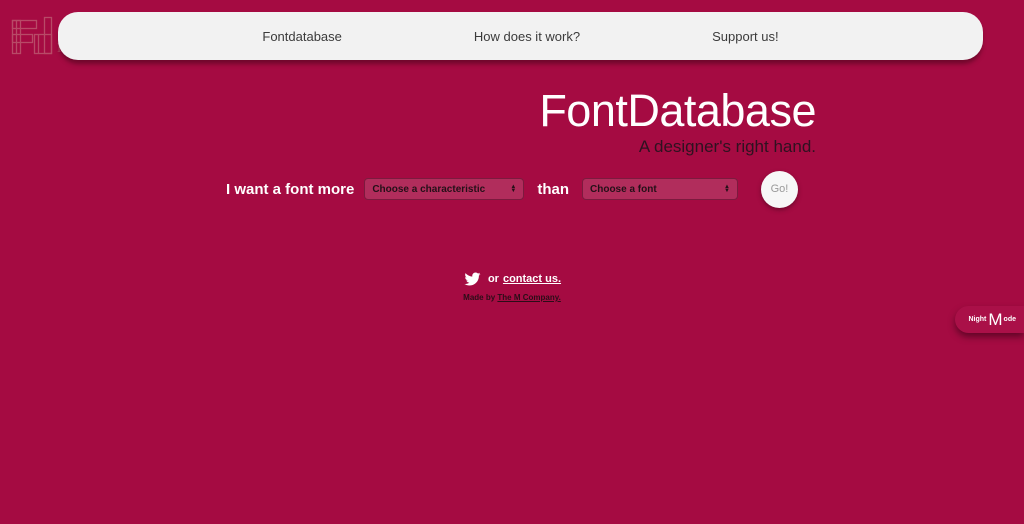 The width and height of the screenshot is (1024, 524). Describe the element at coordinates (727, 146) in the screenshot. I see `page-tagline: A designer's right hand.` at that location.